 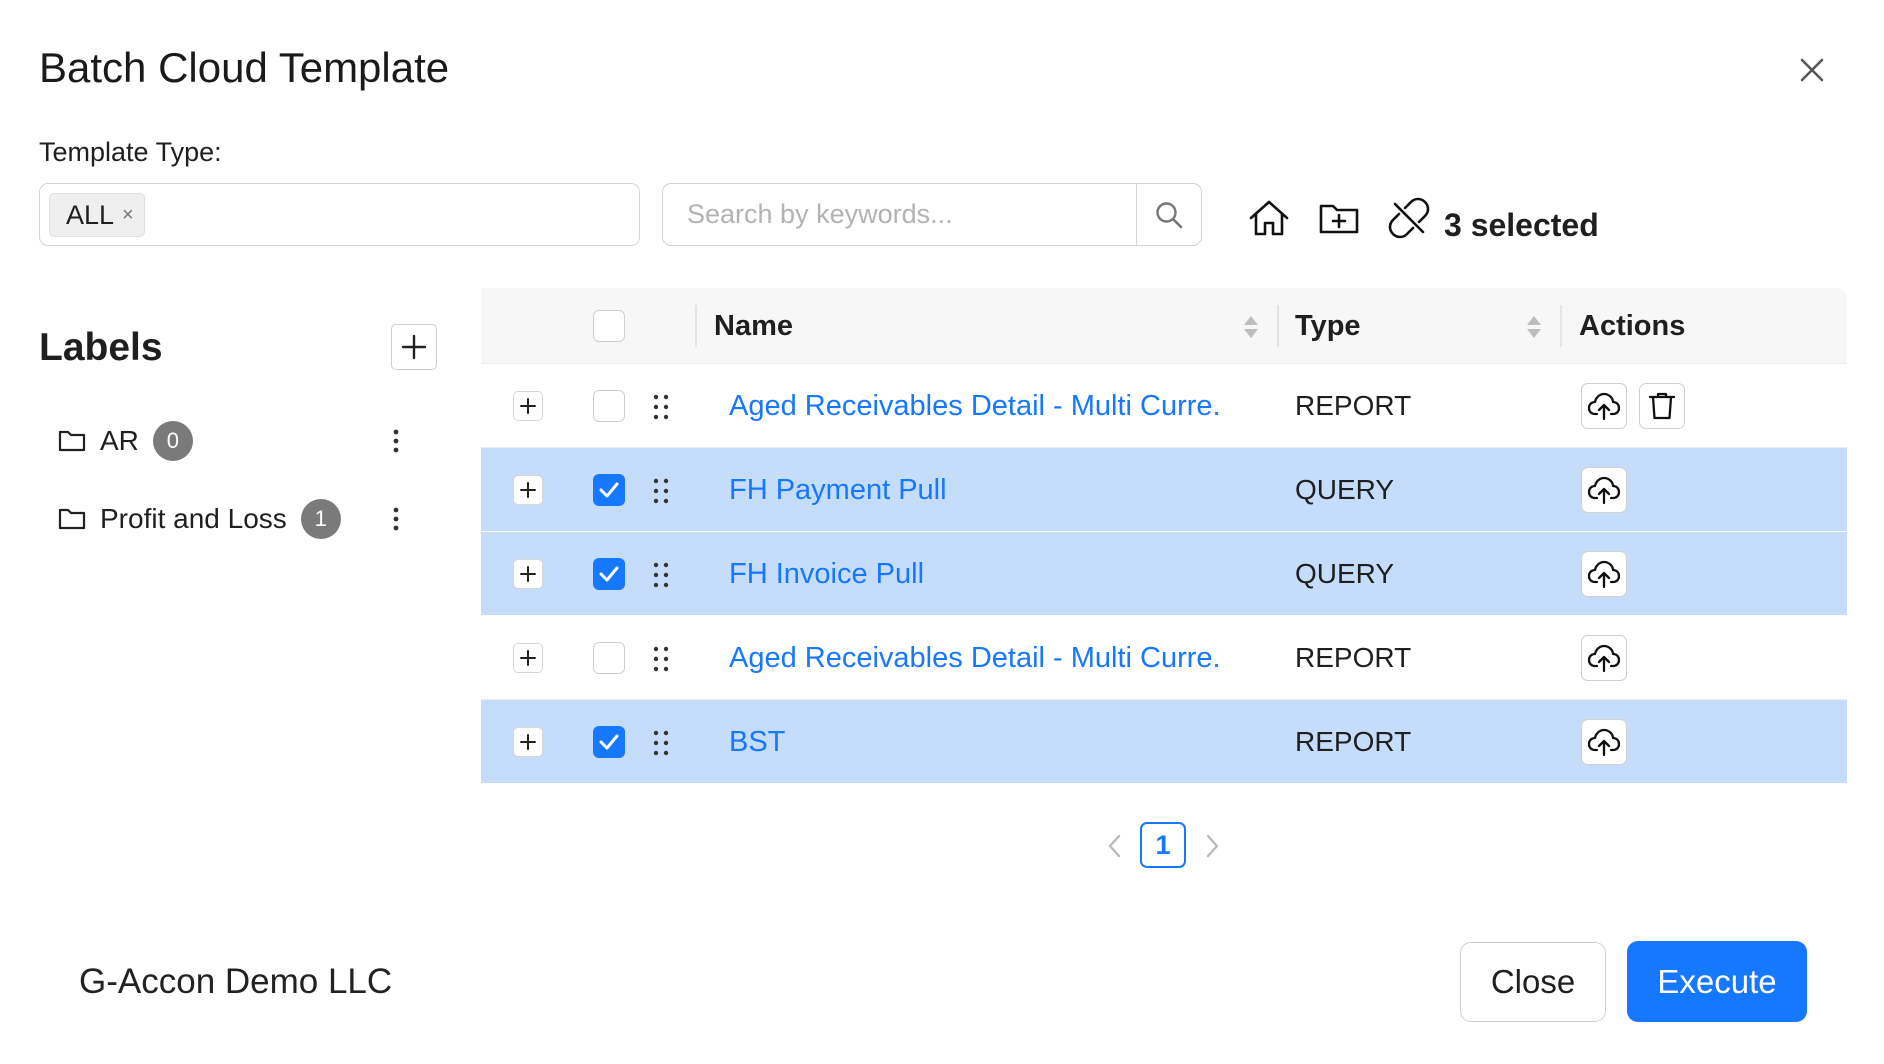 I want to click on tag-label: ALL, so click(x=90, y=214).